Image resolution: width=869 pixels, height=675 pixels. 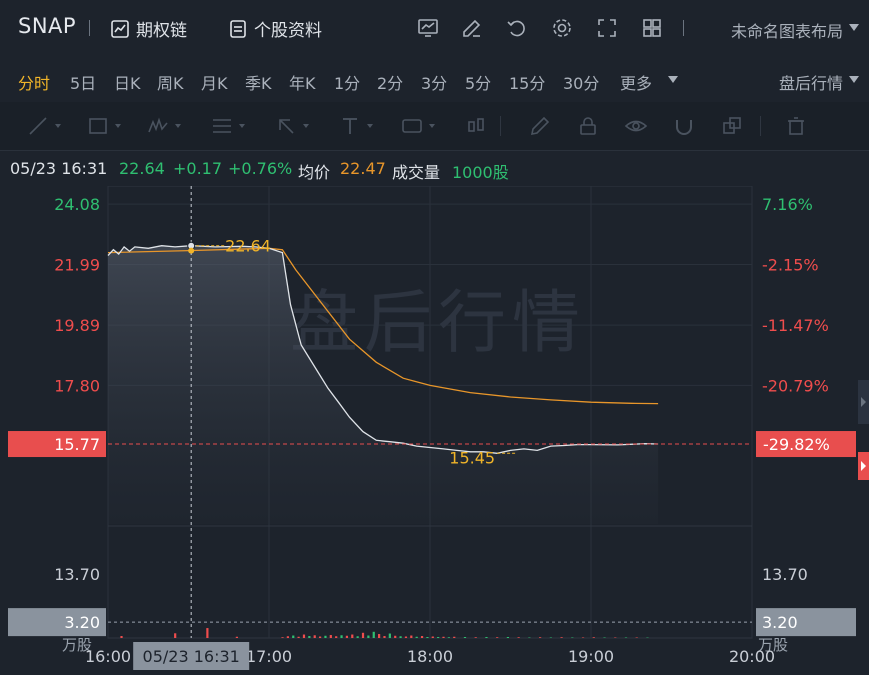 I want to click on drawing-toolbar, so click(x=434, y=126).